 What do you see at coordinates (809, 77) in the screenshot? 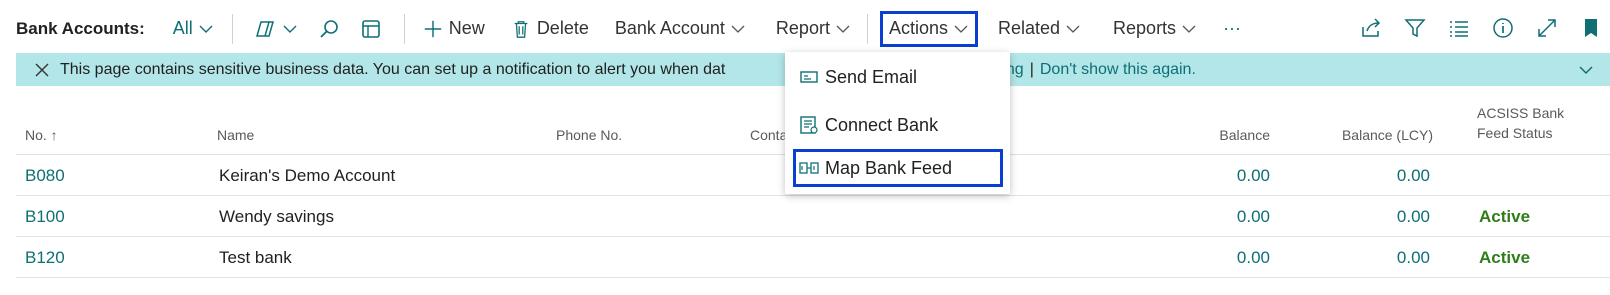
I see `email-icon` at bounding box center [809, 77].